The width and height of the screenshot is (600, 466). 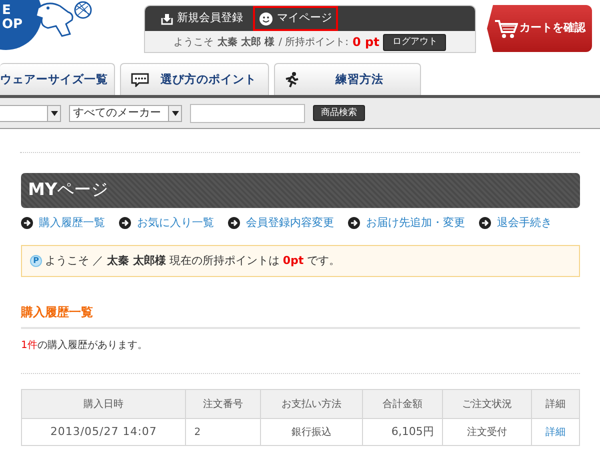 What do you see at coordinates (487, 432) in the screenshot?
I see `table-cell: 注文受付` at bounding box center [487, 432].